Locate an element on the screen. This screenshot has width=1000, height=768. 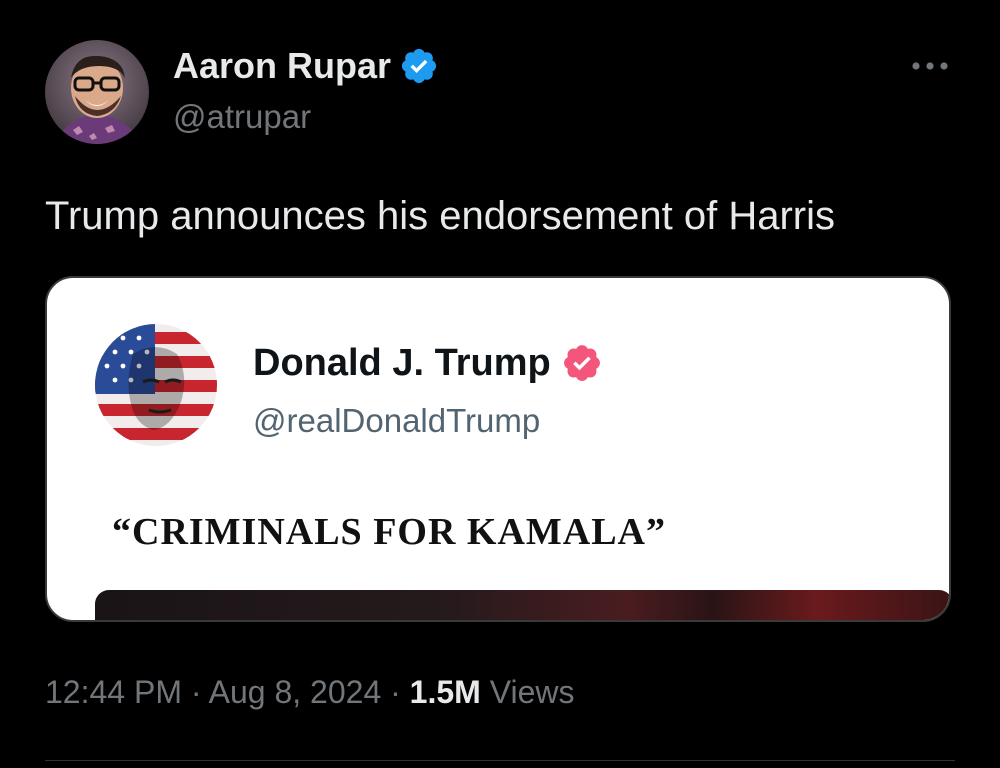
author-name: Aaron Rupar is located at coordinates (306, 66).